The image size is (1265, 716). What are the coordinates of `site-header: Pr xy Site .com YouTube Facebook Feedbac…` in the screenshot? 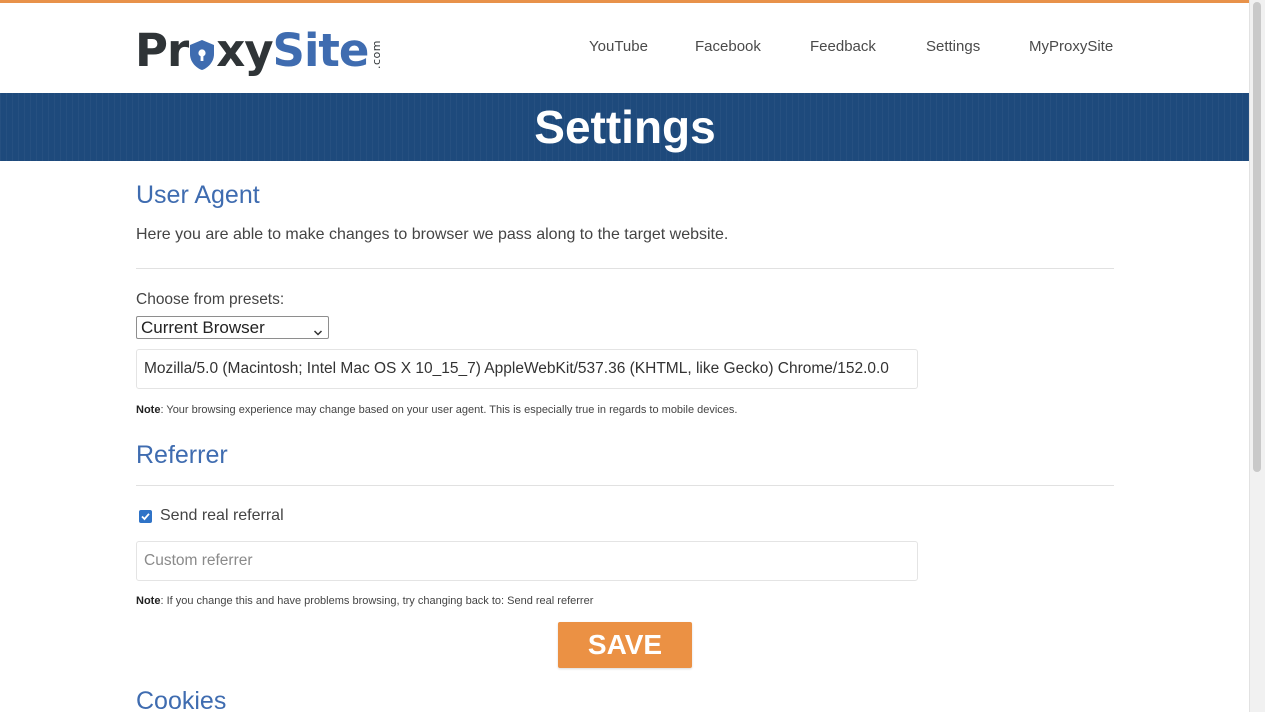 It's located at (625, 47).